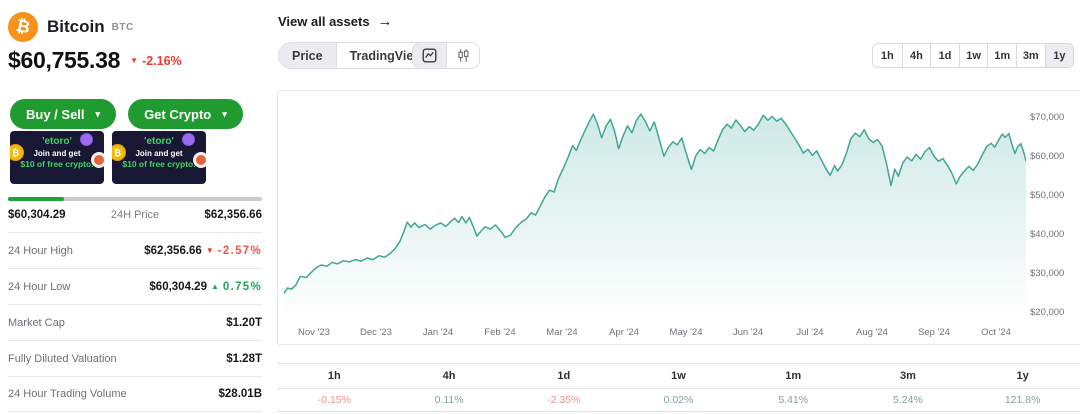  I want to click on get-crypto-button: Get Crypto ▾, so click(185, 114).